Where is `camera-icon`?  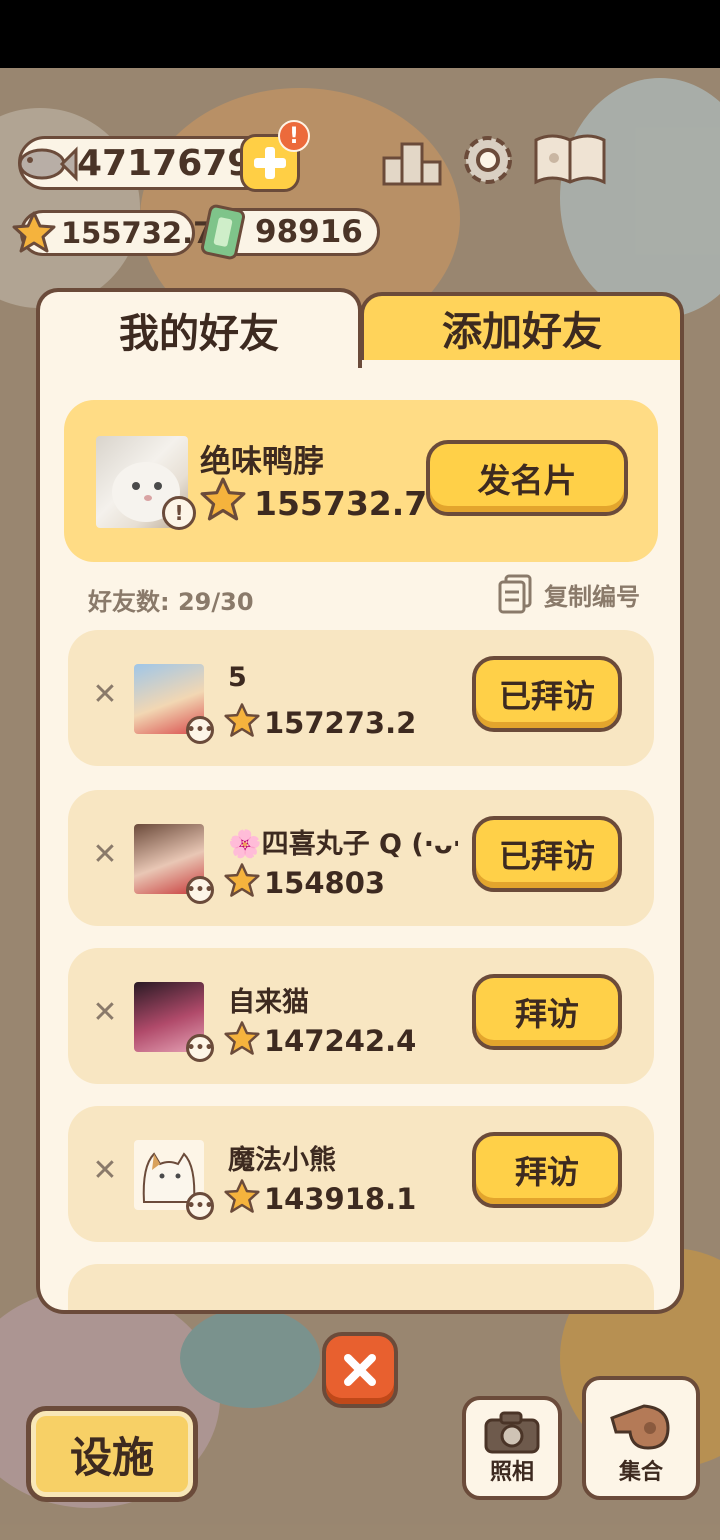 camera-icon is located at coordinates (512, 1432).